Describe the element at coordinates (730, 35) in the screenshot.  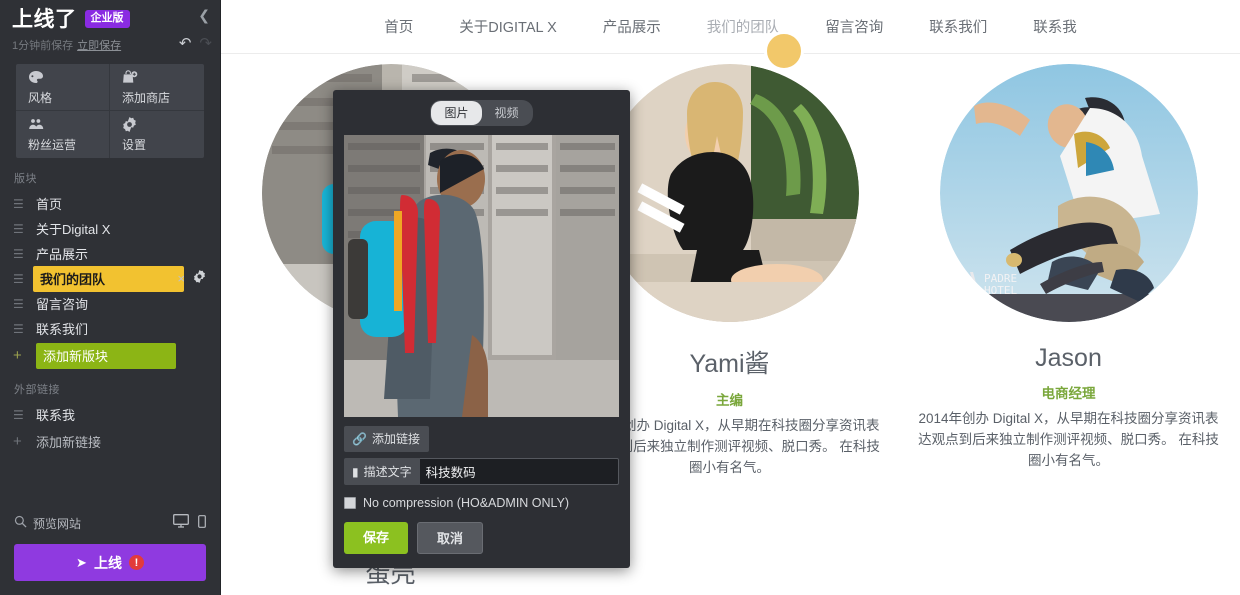
I see `site-topnav: 首页 关于DIGITAL X 产品展示 我们的团队 留言咨询 联系我们 联系我` at that location.